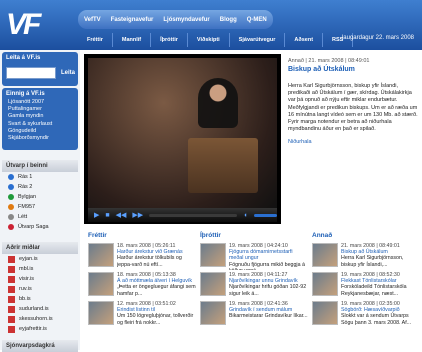 The image size is (422, 352). Describe the element at coordinates (31, 73) in the screenshot. I see `search-input` at that location.